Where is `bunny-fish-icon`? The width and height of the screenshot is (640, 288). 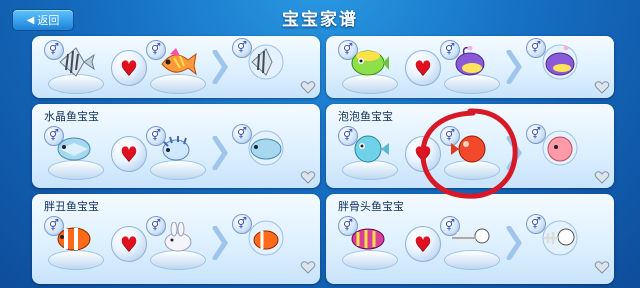 bunny-fish-icon is located at coordinates (178, 237).